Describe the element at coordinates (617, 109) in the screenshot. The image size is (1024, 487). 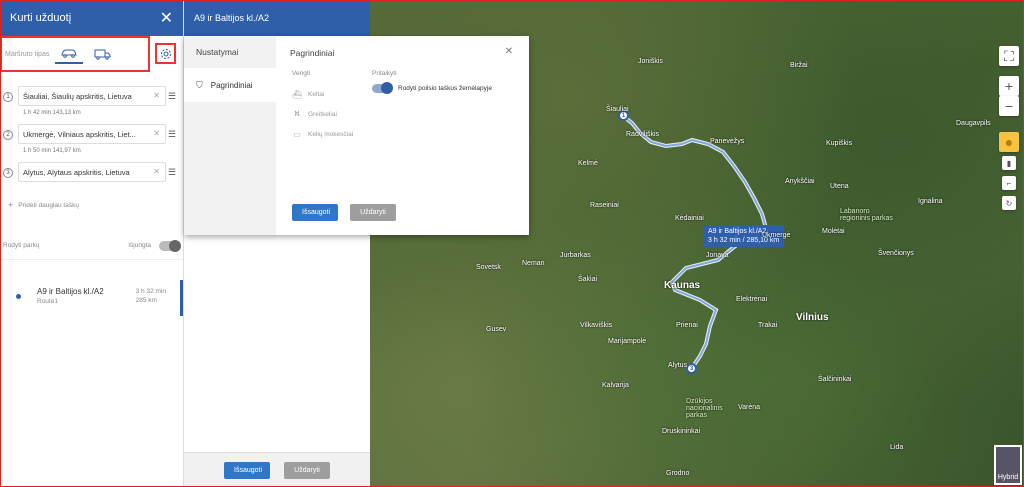
I see `map-label: Šiauliai` at that location.